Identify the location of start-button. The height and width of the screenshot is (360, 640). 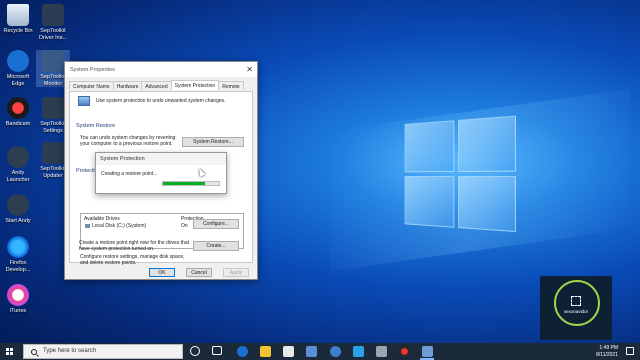
(10, 351).